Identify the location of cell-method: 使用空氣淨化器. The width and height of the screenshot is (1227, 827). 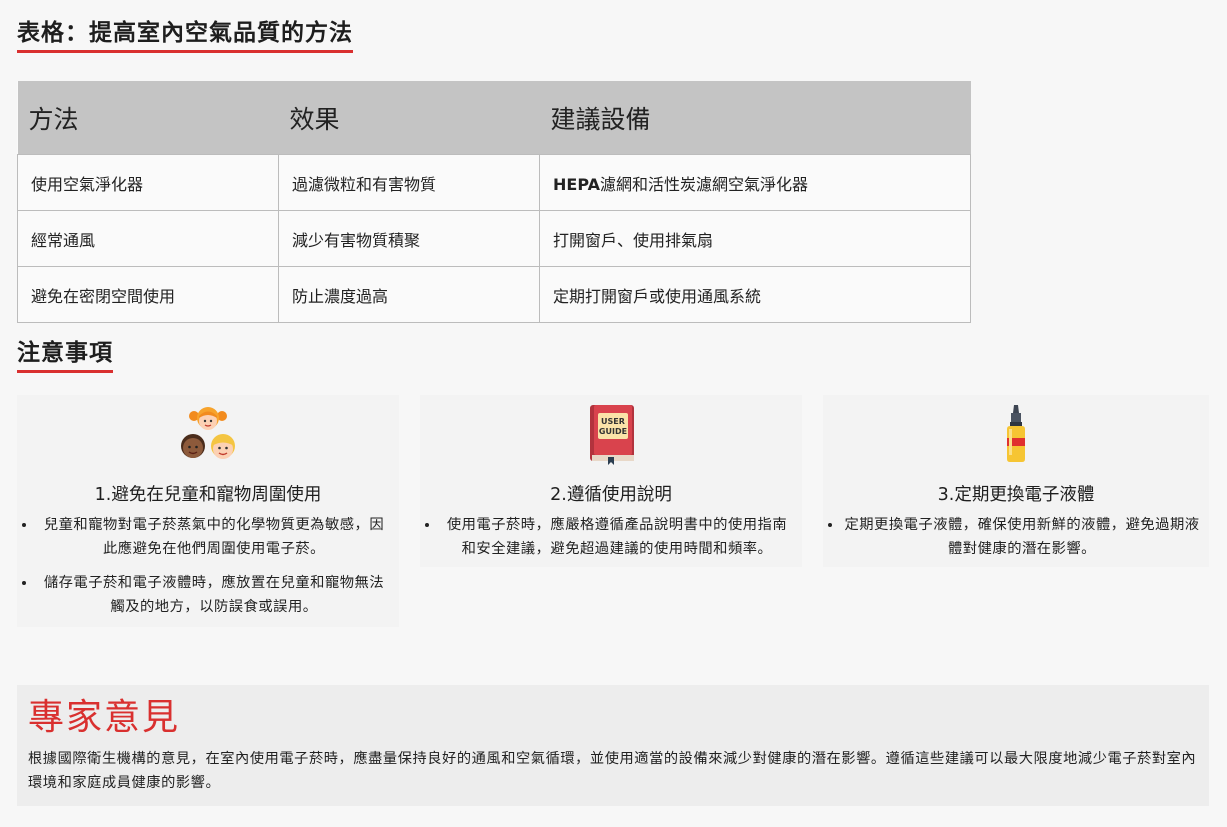
(148, 182).